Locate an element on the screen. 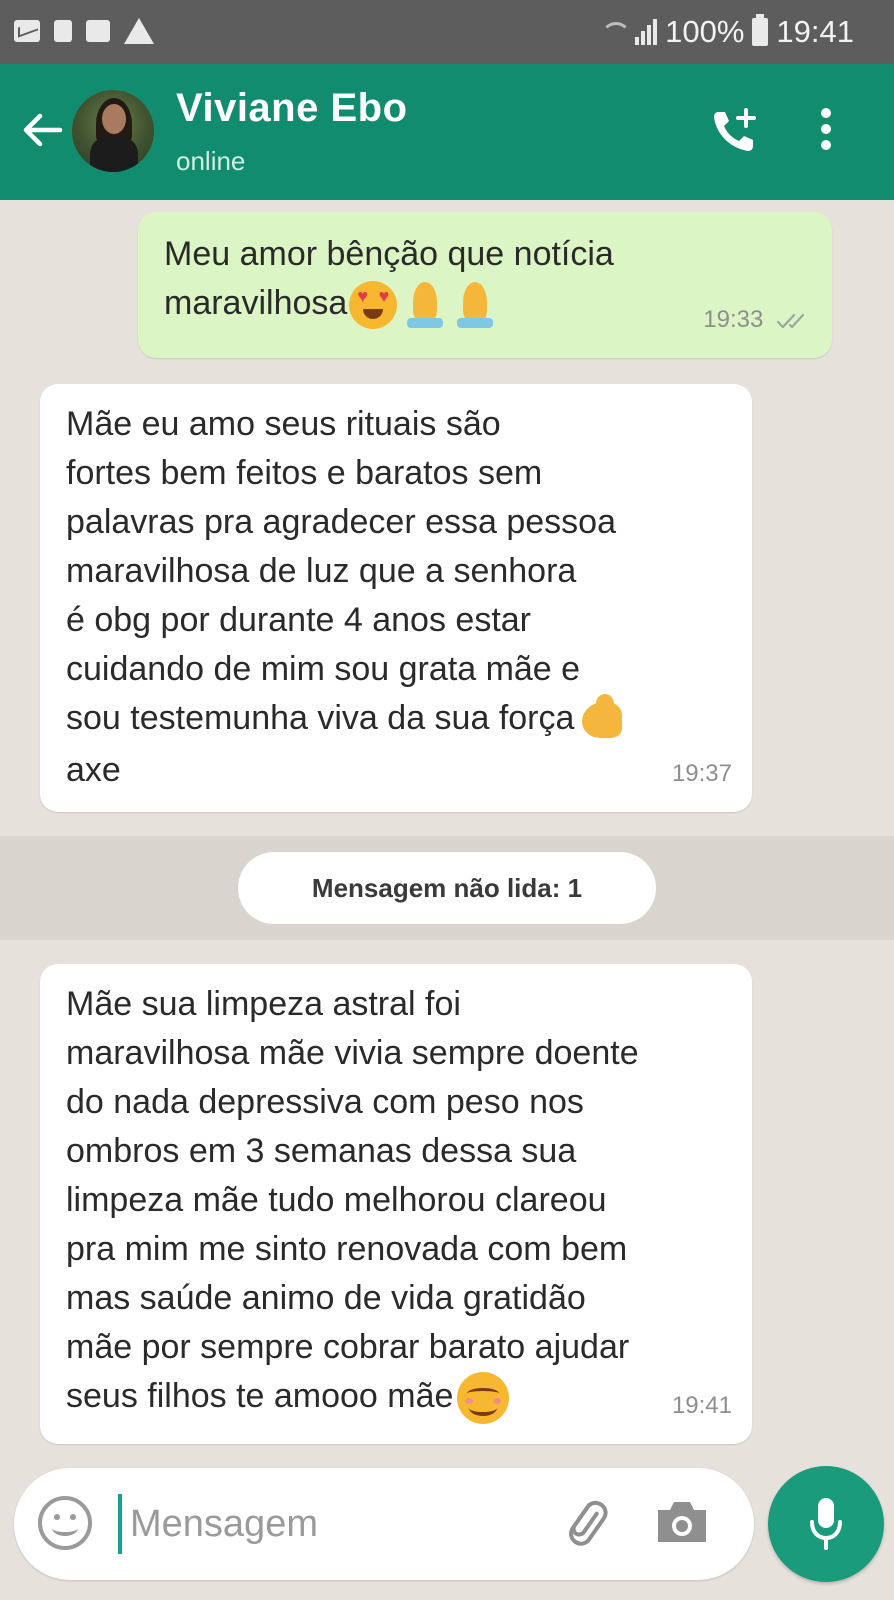 Image resolution: width=894 pixels, height=1600 pixels. battery-percent: 100% is located at coordinates (705, 31).